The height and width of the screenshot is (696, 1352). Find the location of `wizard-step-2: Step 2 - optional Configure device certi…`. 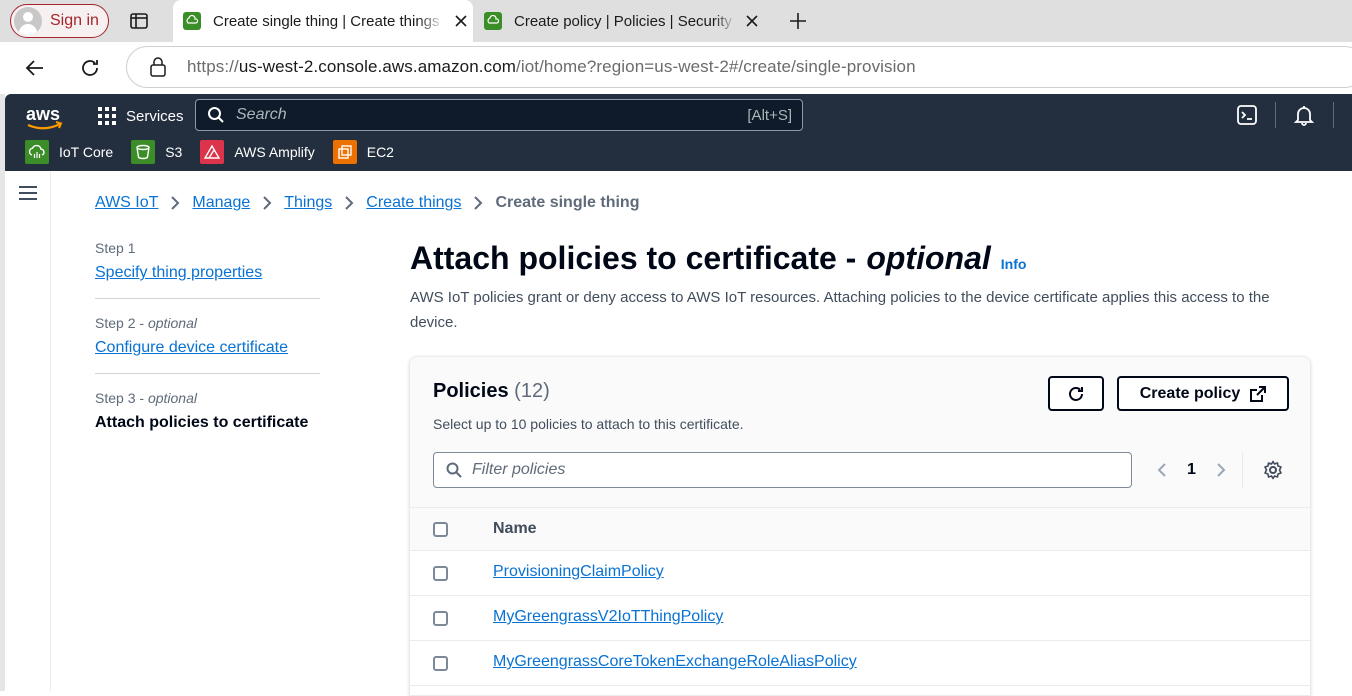

wizard-step-2: Step 2 - optional Configure device certi… is located at coordinates (207, 344).